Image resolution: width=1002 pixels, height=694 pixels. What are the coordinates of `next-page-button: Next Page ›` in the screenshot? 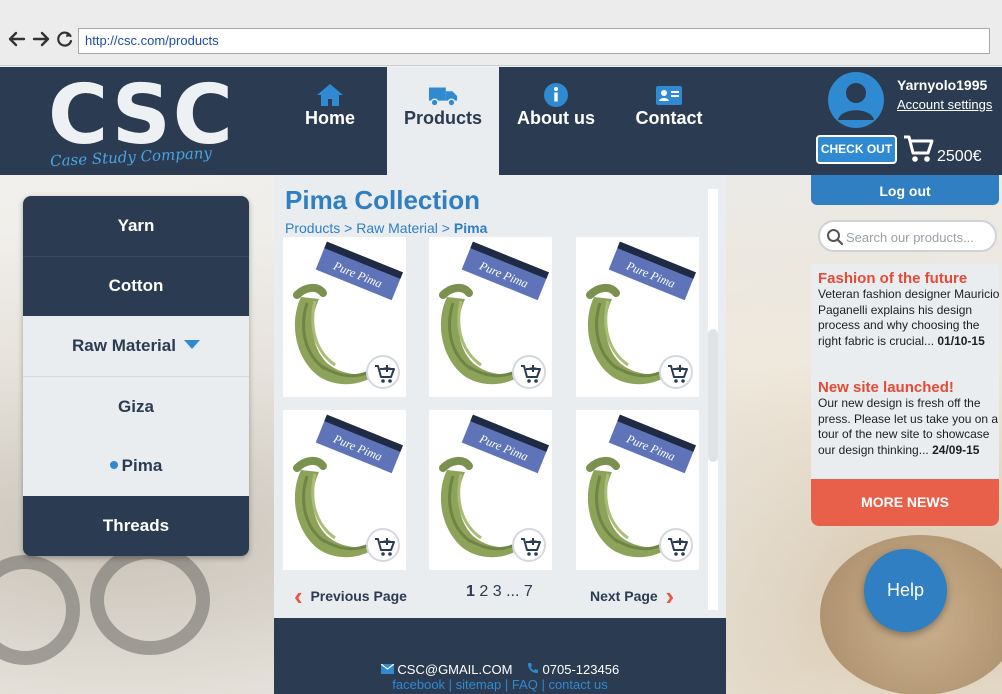 It's located at (632, 596).